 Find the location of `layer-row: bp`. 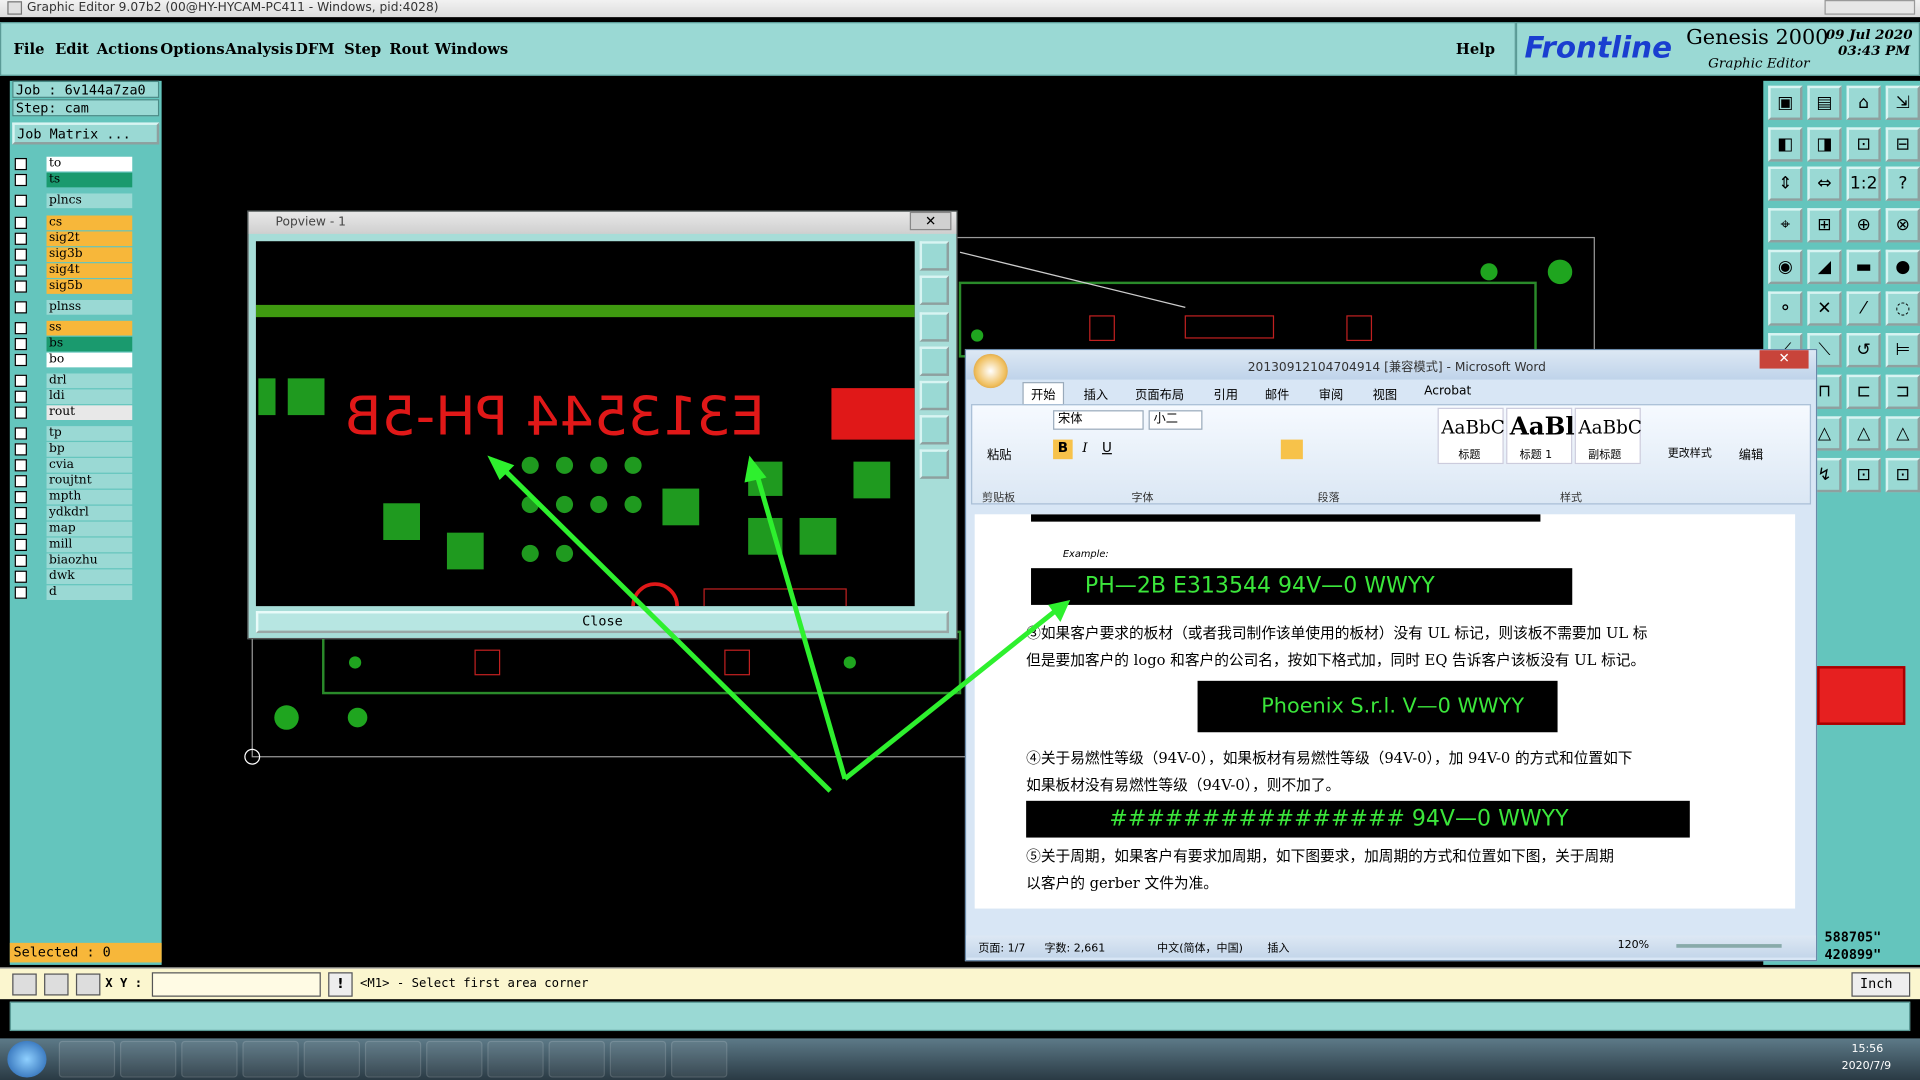

layer-row: bp is located at coordinates (75, 449).